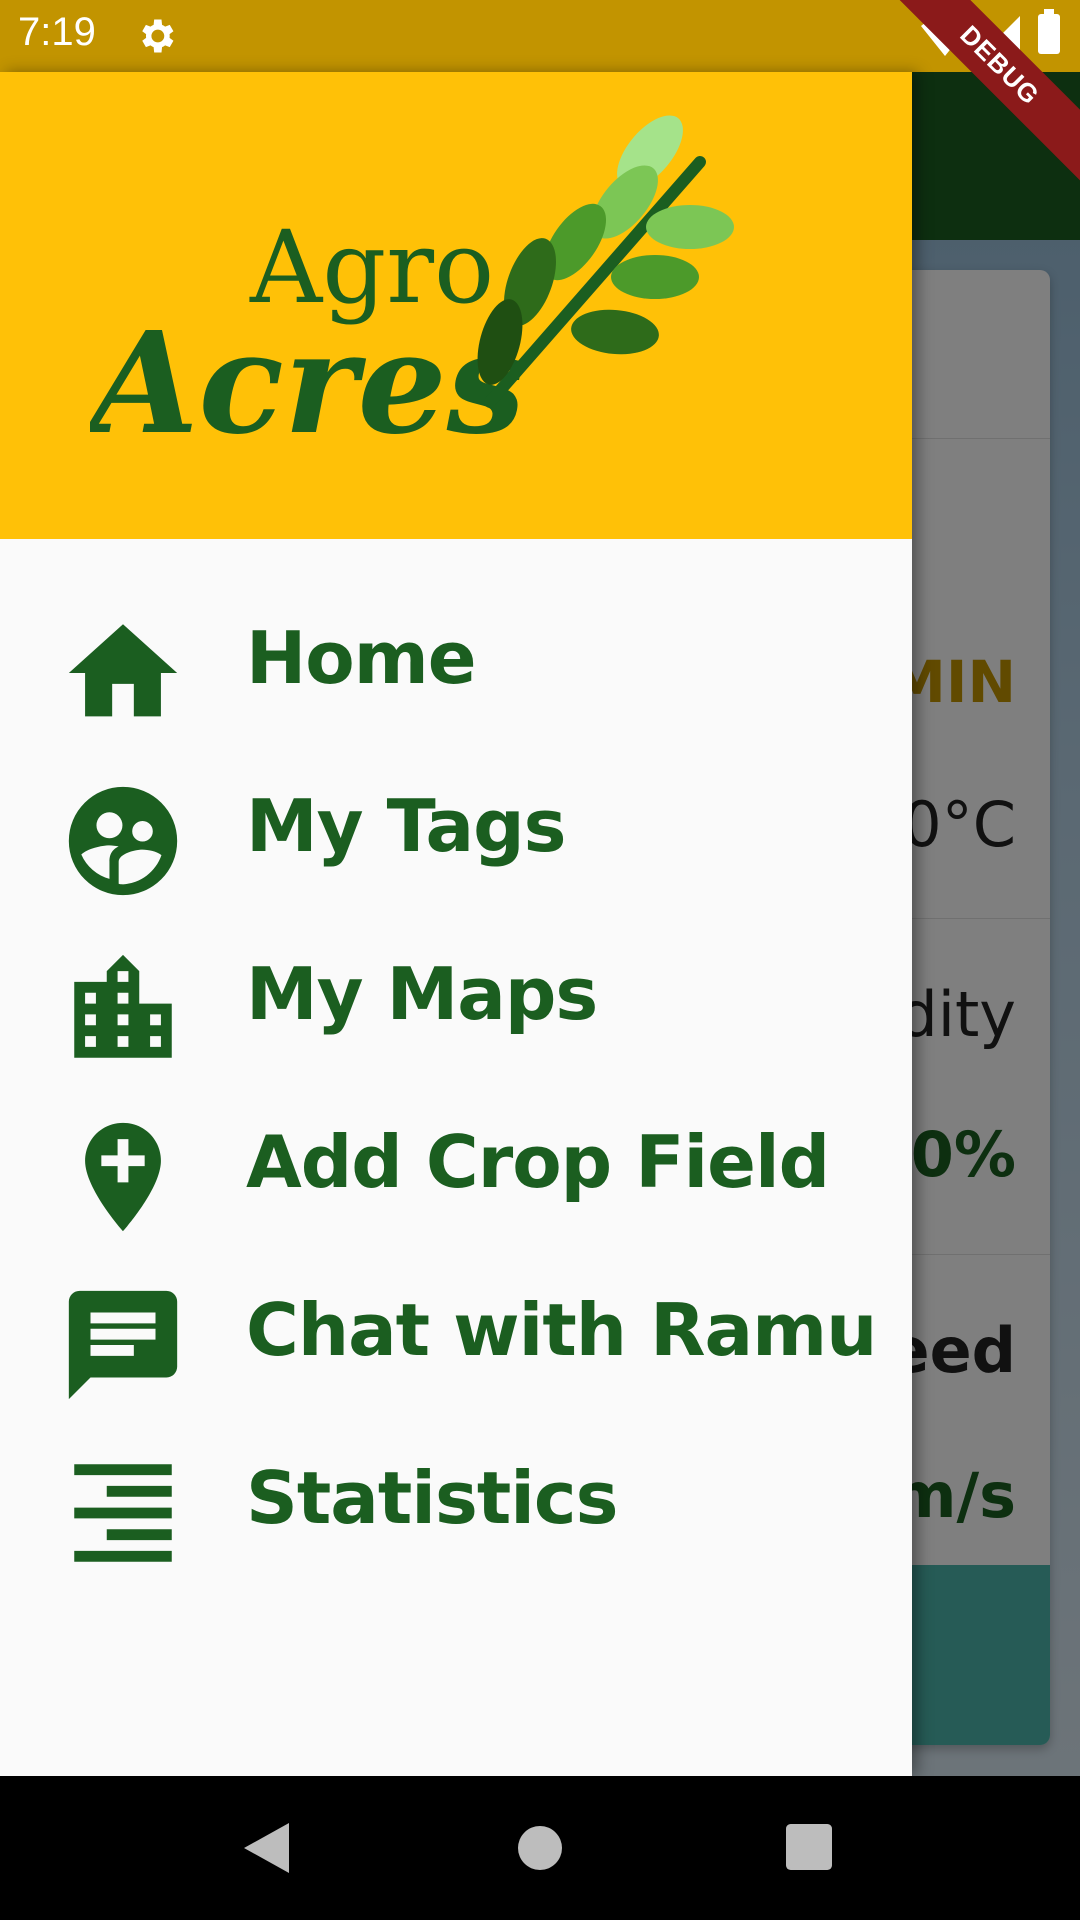 The image size is (1080, 1920). Describe the element at coordinates (158, 36) in the screenshot. I see `gear-icon` at that location.